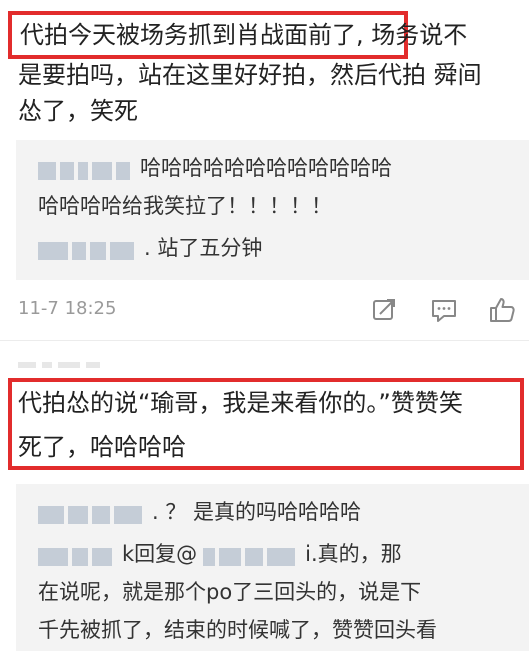 The height and width of the screenshot is (651, 529). What do you see at coordinates (264, 340) in the screenshot?
I see `comment-divider` at bounding box center [264, 340].